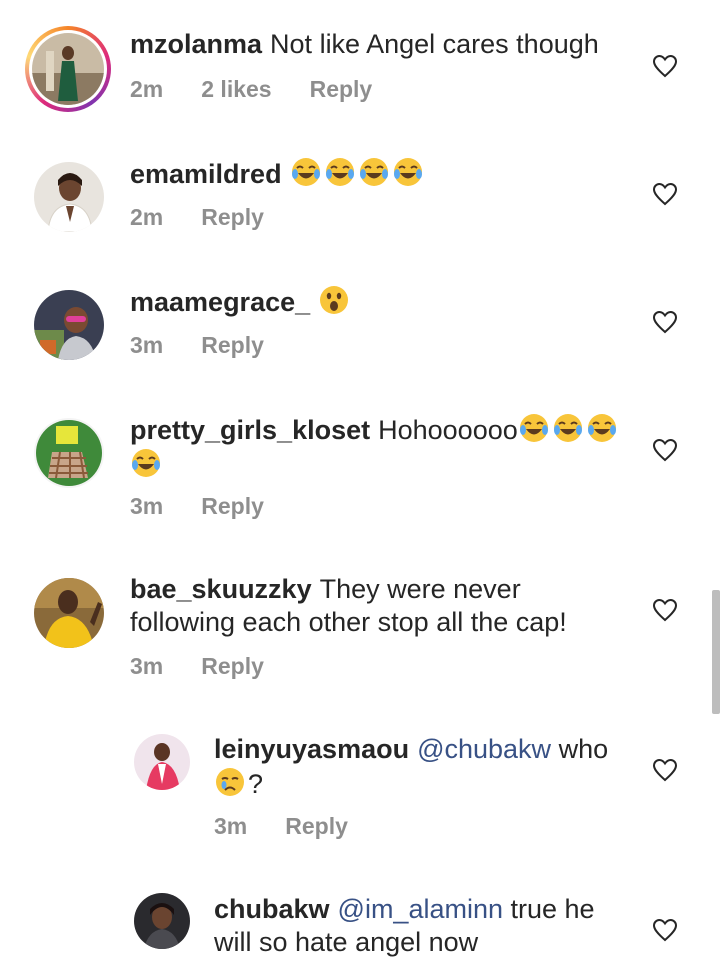 This screenshot has height=959, width=720. I want to click on comment-username: chubakw, so click(272, 909).